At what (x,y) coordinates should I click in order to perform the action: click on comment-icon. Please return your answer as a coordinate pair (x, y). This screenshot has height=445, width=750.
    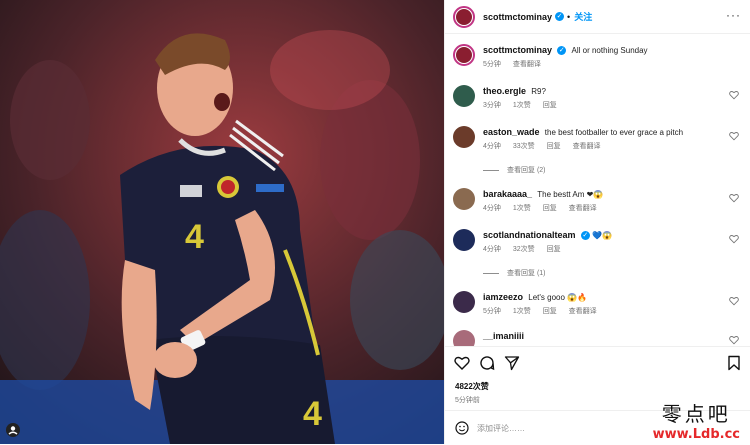
    Looking at the image, I should click on (487, 363).